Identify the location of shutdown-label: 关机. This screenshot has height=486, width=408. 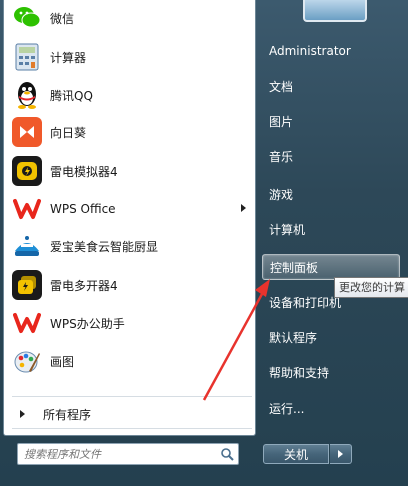
(295, 454).